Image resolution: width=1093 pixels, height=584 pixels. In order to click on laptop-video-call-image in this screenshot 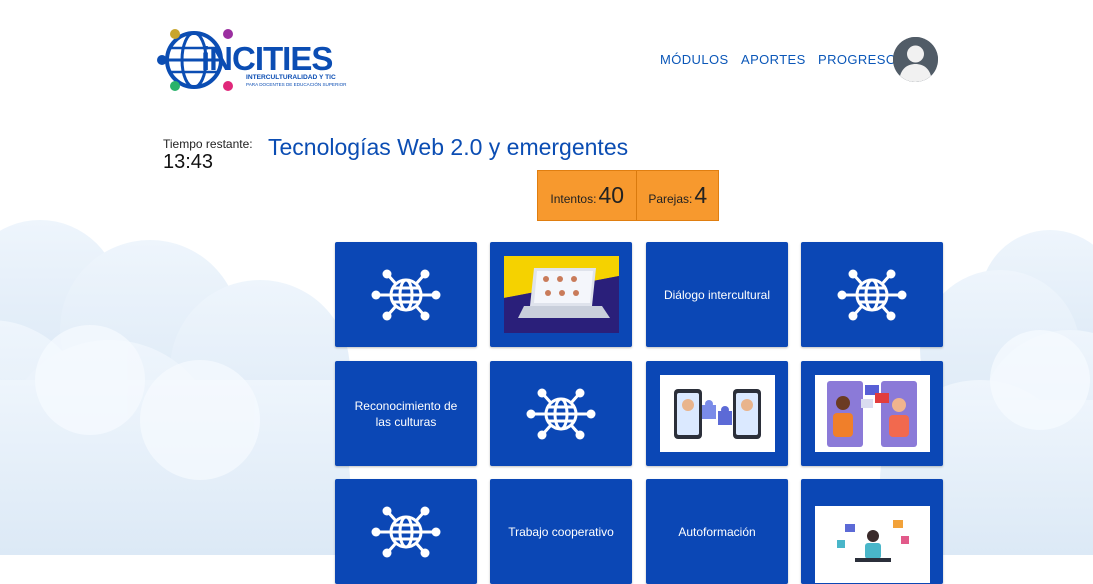, I will do `click(561, 294)`.